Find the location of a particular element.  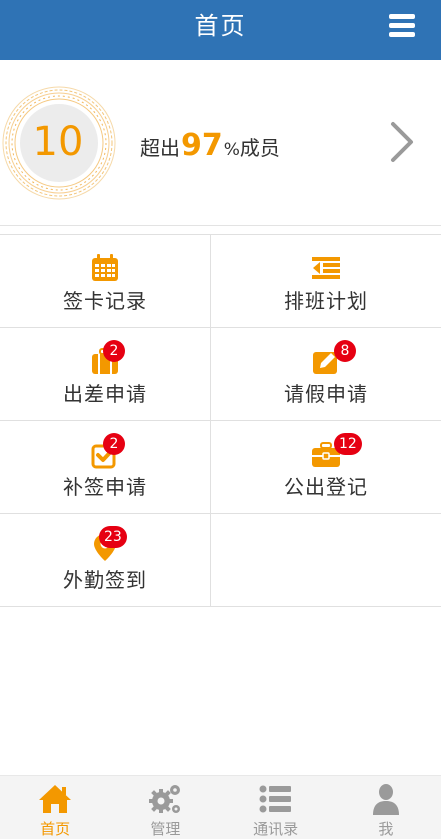

chevron-right-icon is located at coordinates (402, 142).